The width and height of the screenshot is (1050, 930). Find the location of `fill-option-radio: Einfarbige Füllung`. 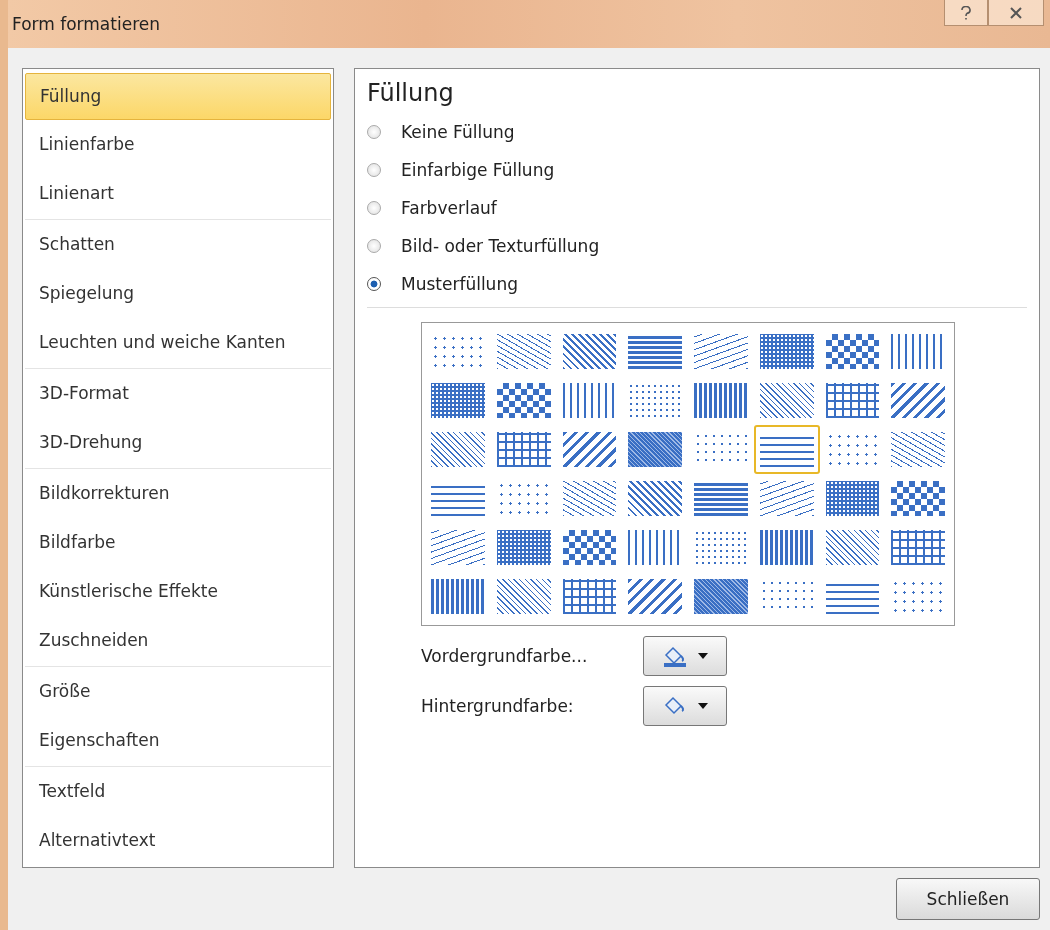

fill-option-radio: Einfarbige Füllung is located at coordinates (703, 170).